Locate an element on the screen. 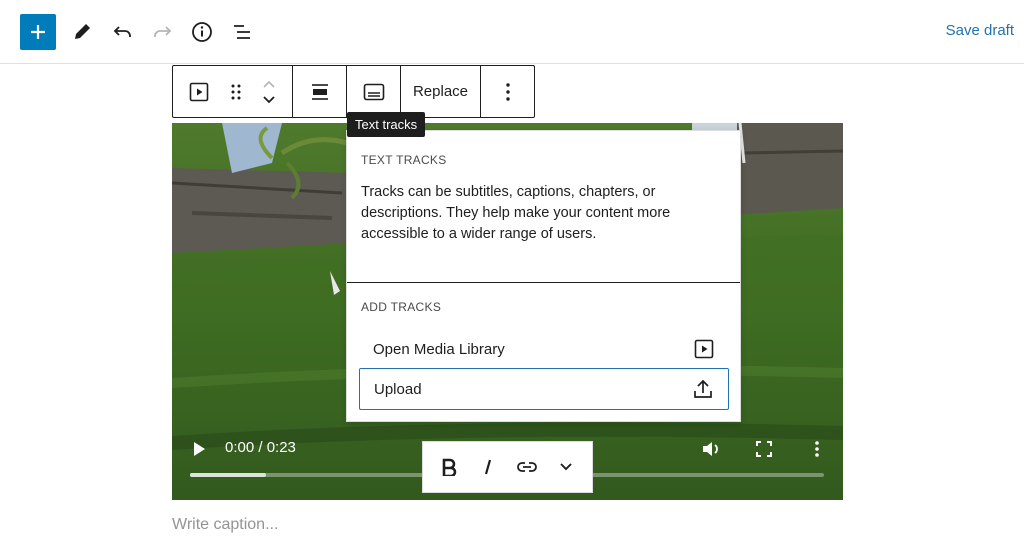  italic-icon is located at coordinates (487, 467).